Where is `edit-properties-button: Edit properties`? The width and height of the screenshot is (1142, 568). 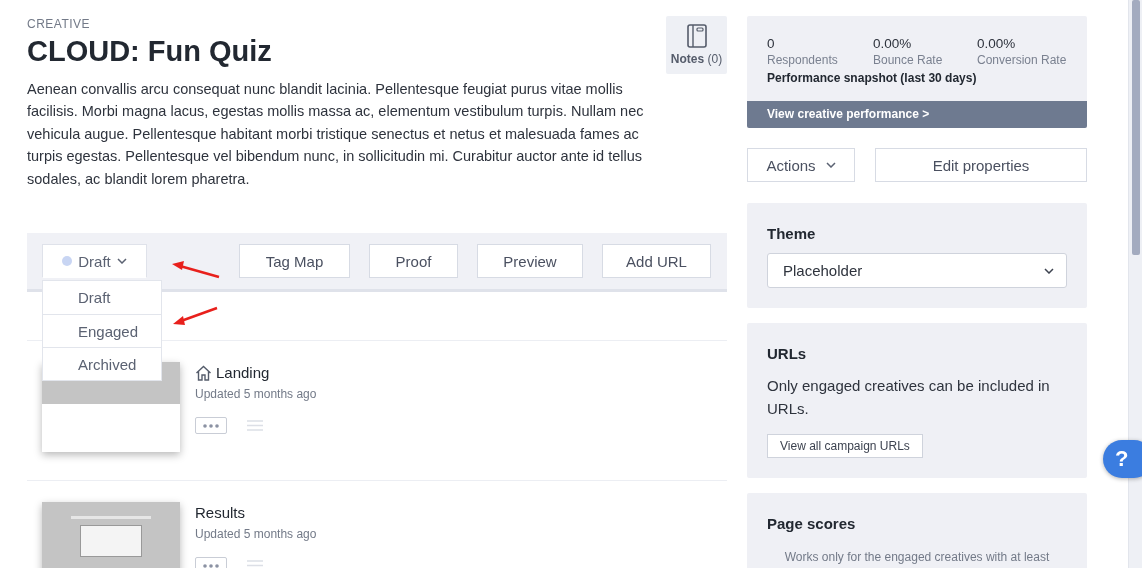 edit-properties-button: Edit properties is located at coordinates (981, 165).